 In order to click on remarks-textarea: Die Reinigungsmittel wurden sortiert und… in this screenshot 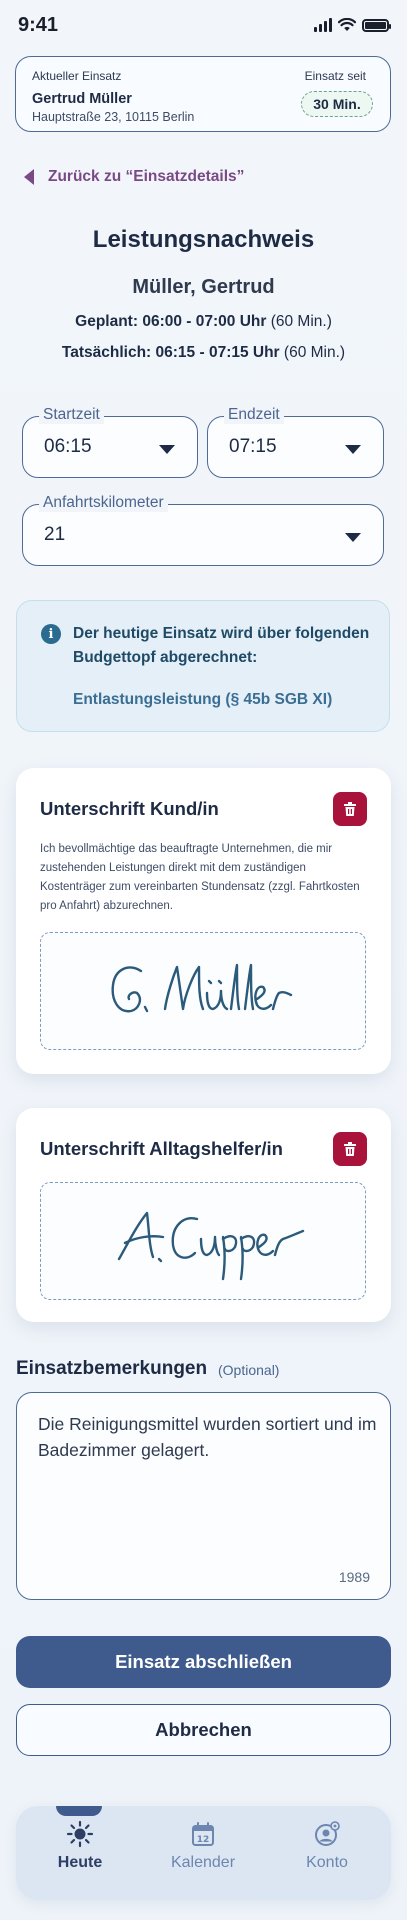, I will do `click(203, 1496)`.